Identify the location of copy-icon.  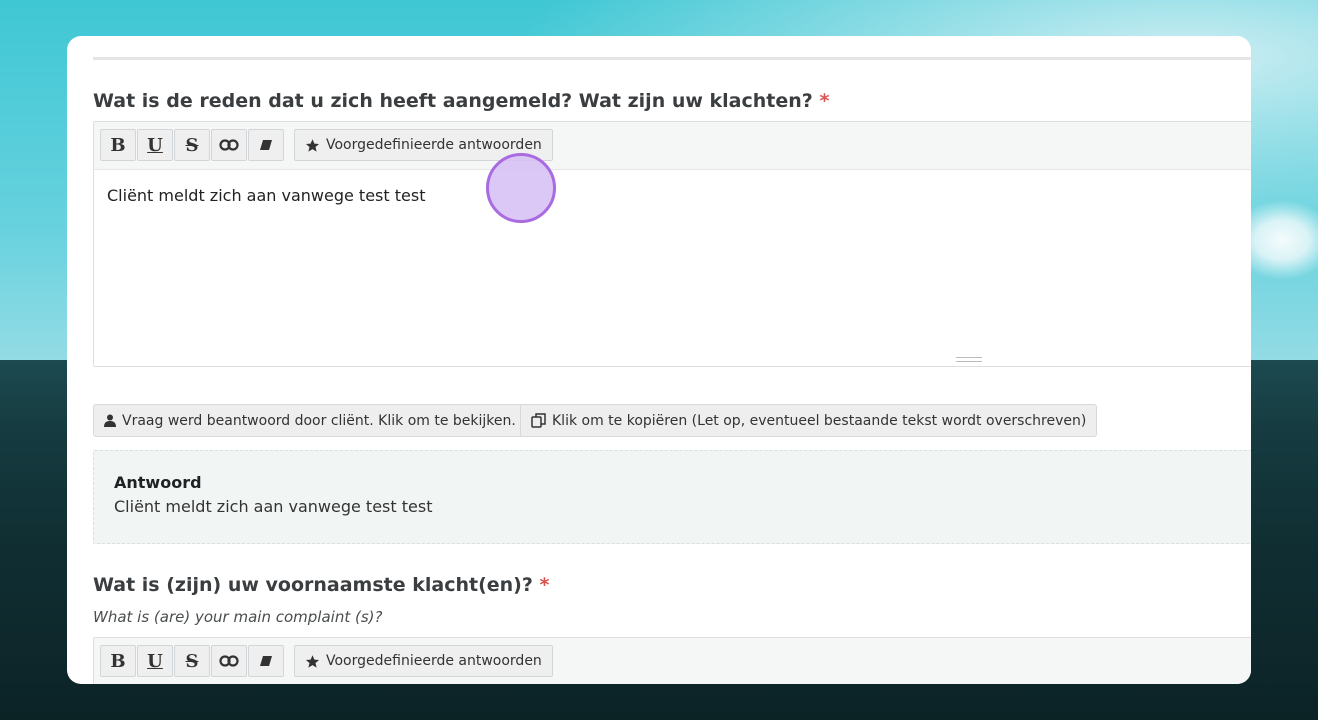
(538, 420).